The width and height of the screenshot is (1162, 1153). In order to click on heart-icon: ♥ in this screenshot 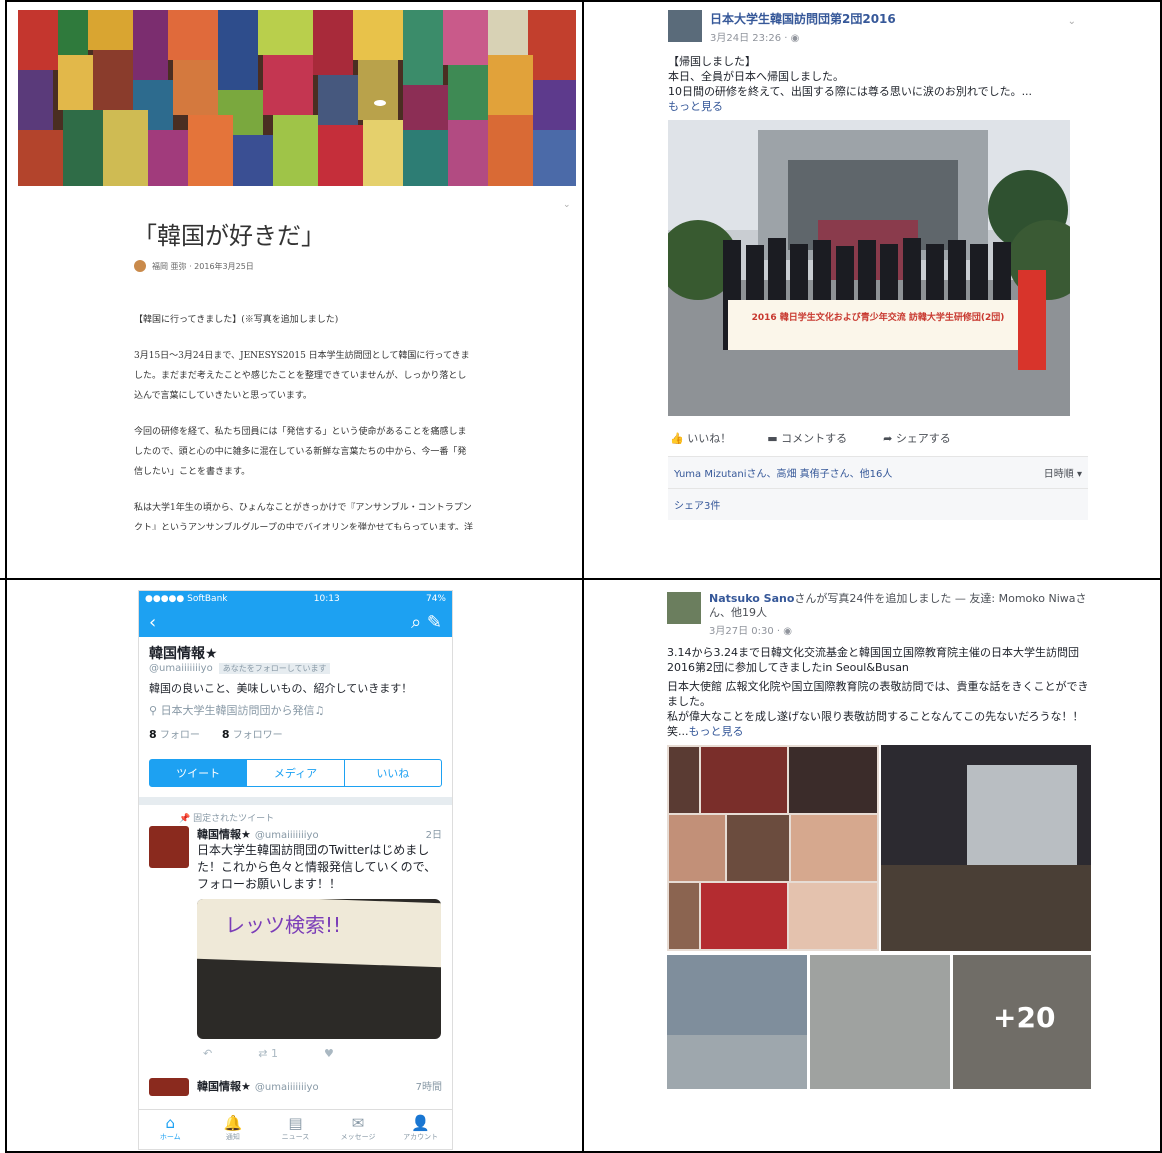, I will do `click(329, 1053)`.